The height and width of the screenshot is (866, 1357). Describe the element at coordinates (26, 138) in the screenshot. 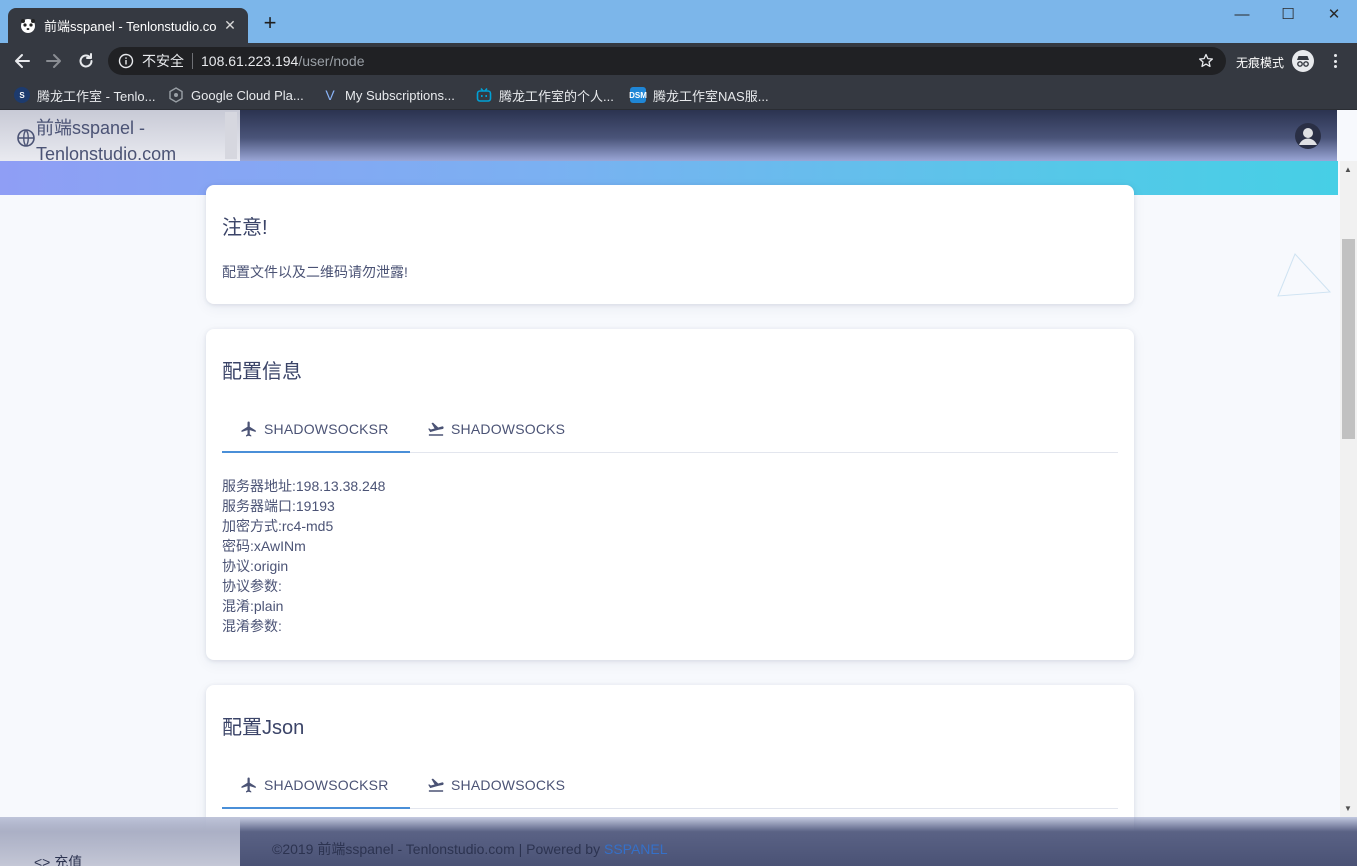

I see `globe-icon` at that location.